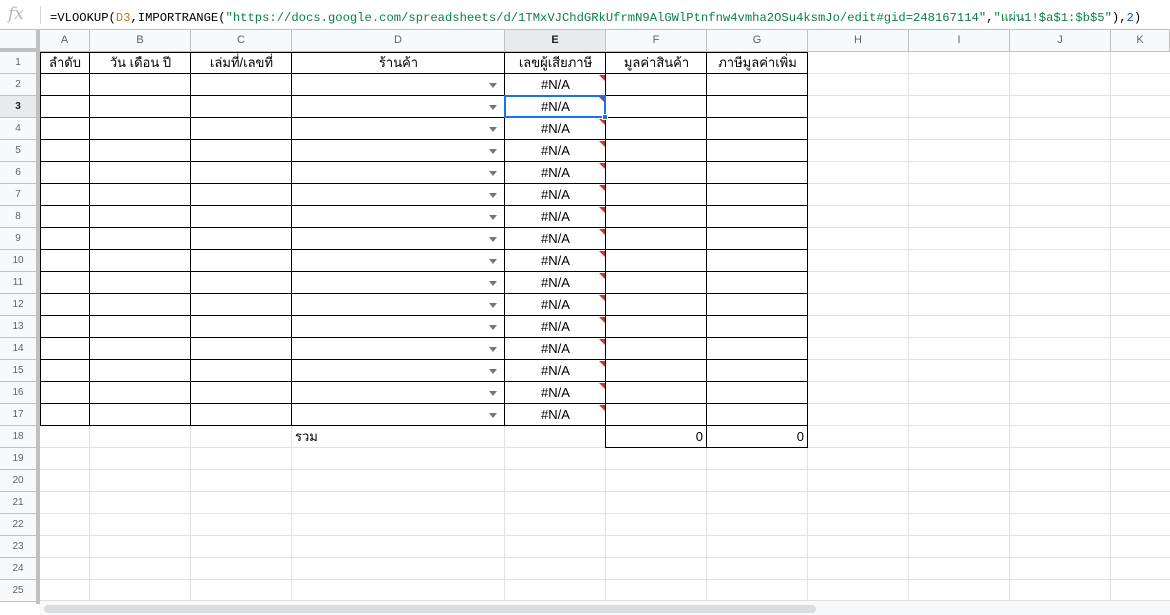  I want to click on row-header-13: 13, so click(18, 327).